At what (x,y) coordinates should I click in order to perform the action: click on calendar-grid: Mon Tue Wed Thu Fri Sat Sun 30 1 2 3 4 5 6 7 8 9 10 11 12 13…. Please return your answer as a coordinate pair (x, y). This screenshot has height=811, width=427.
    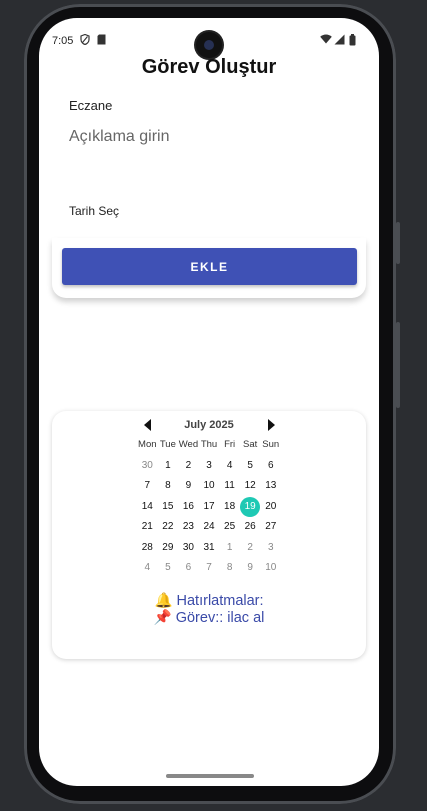
    Looking at the image, I should click on (209, 507).